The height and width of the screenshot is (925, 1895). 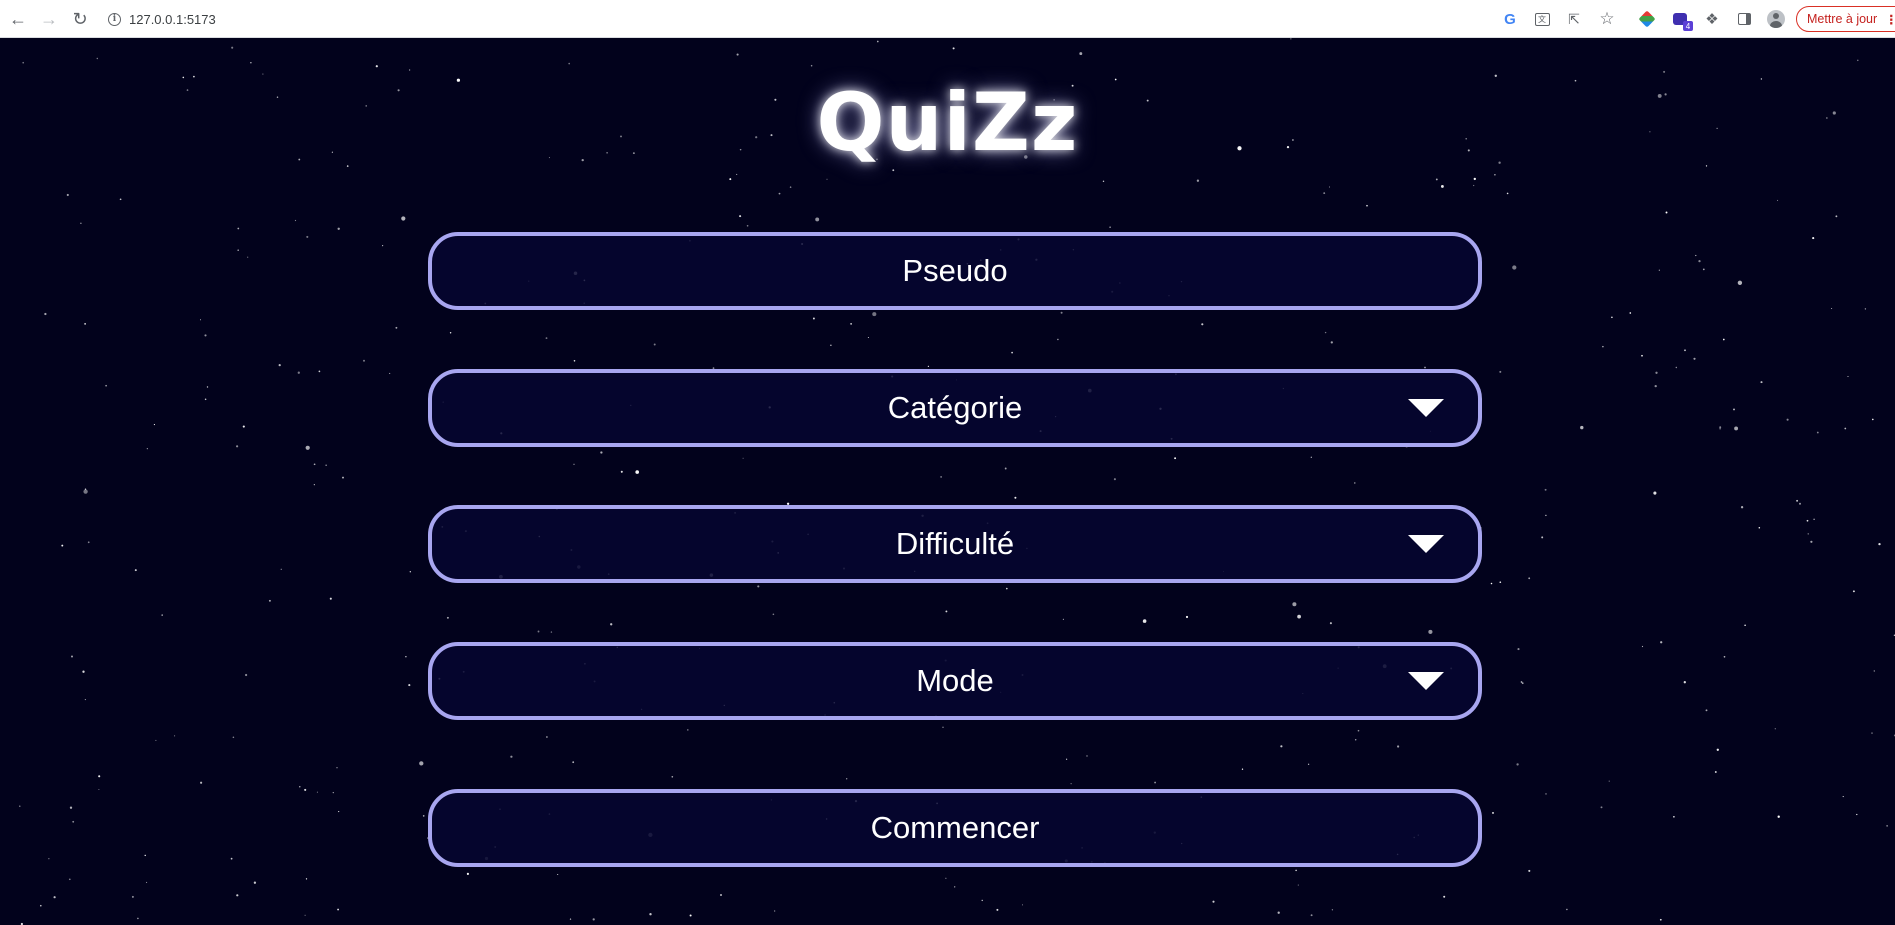 I want to click on back-arrow-icon: ←, so click(x=18, y=19).